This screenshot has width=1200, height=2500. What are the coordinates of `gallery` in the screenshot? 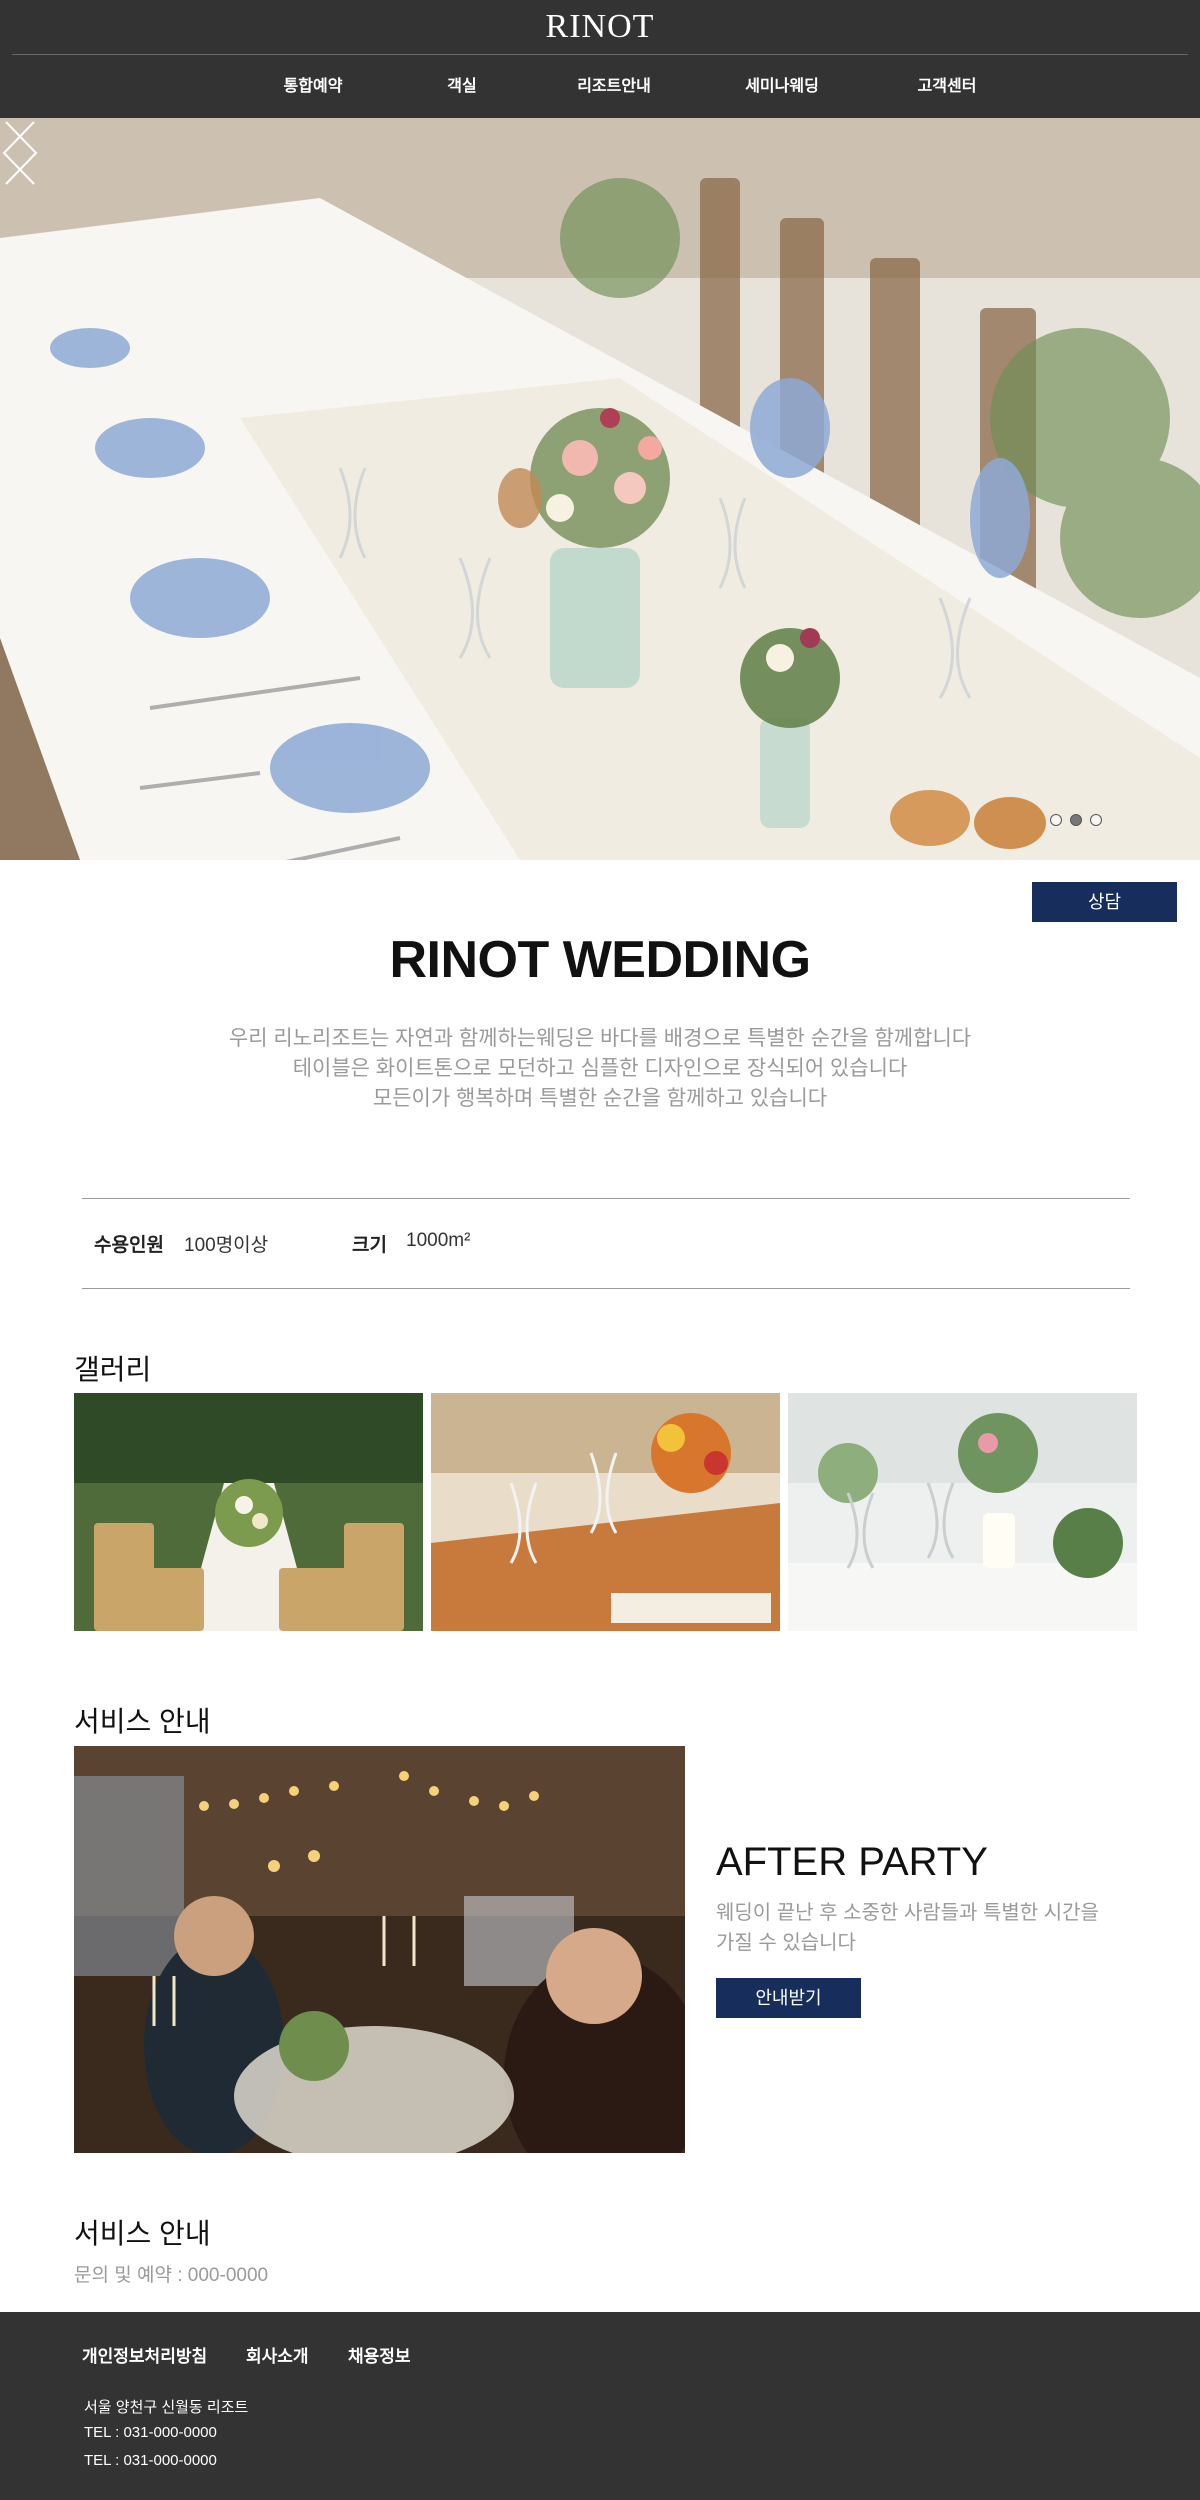 It's located at (605, 1512).